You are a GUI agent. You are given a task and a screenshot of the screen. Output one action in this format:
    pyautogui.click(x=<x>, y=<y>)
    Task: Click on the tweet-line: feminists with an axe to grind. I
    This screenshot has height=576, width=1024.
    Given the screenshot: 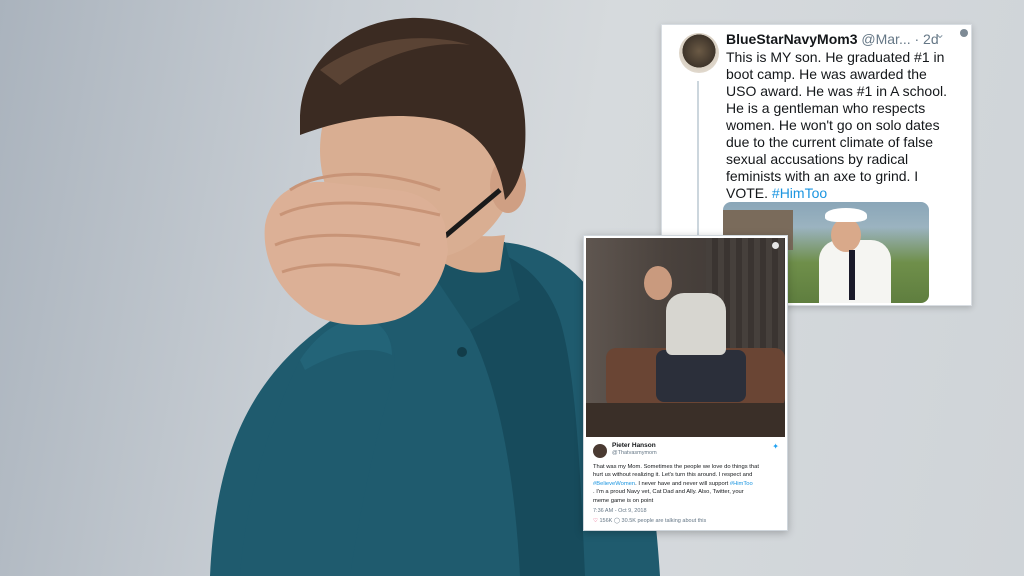 What is the action you would take?
    pyautogui.click(x=822, y=176)
    